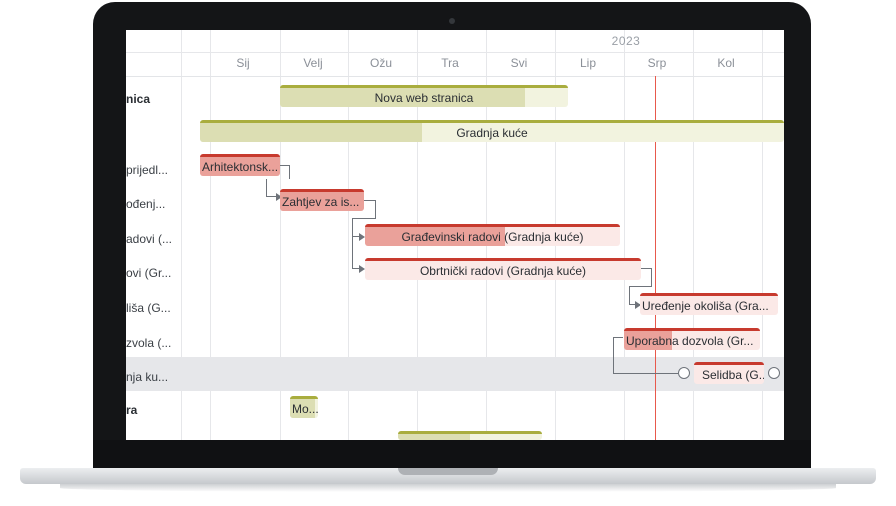 The height and width of the screenshot is (506, 896). What do you see at coordinates (154, 99) in the screenshot?
I see `task-label: nica` at bounding box center [154, 99].